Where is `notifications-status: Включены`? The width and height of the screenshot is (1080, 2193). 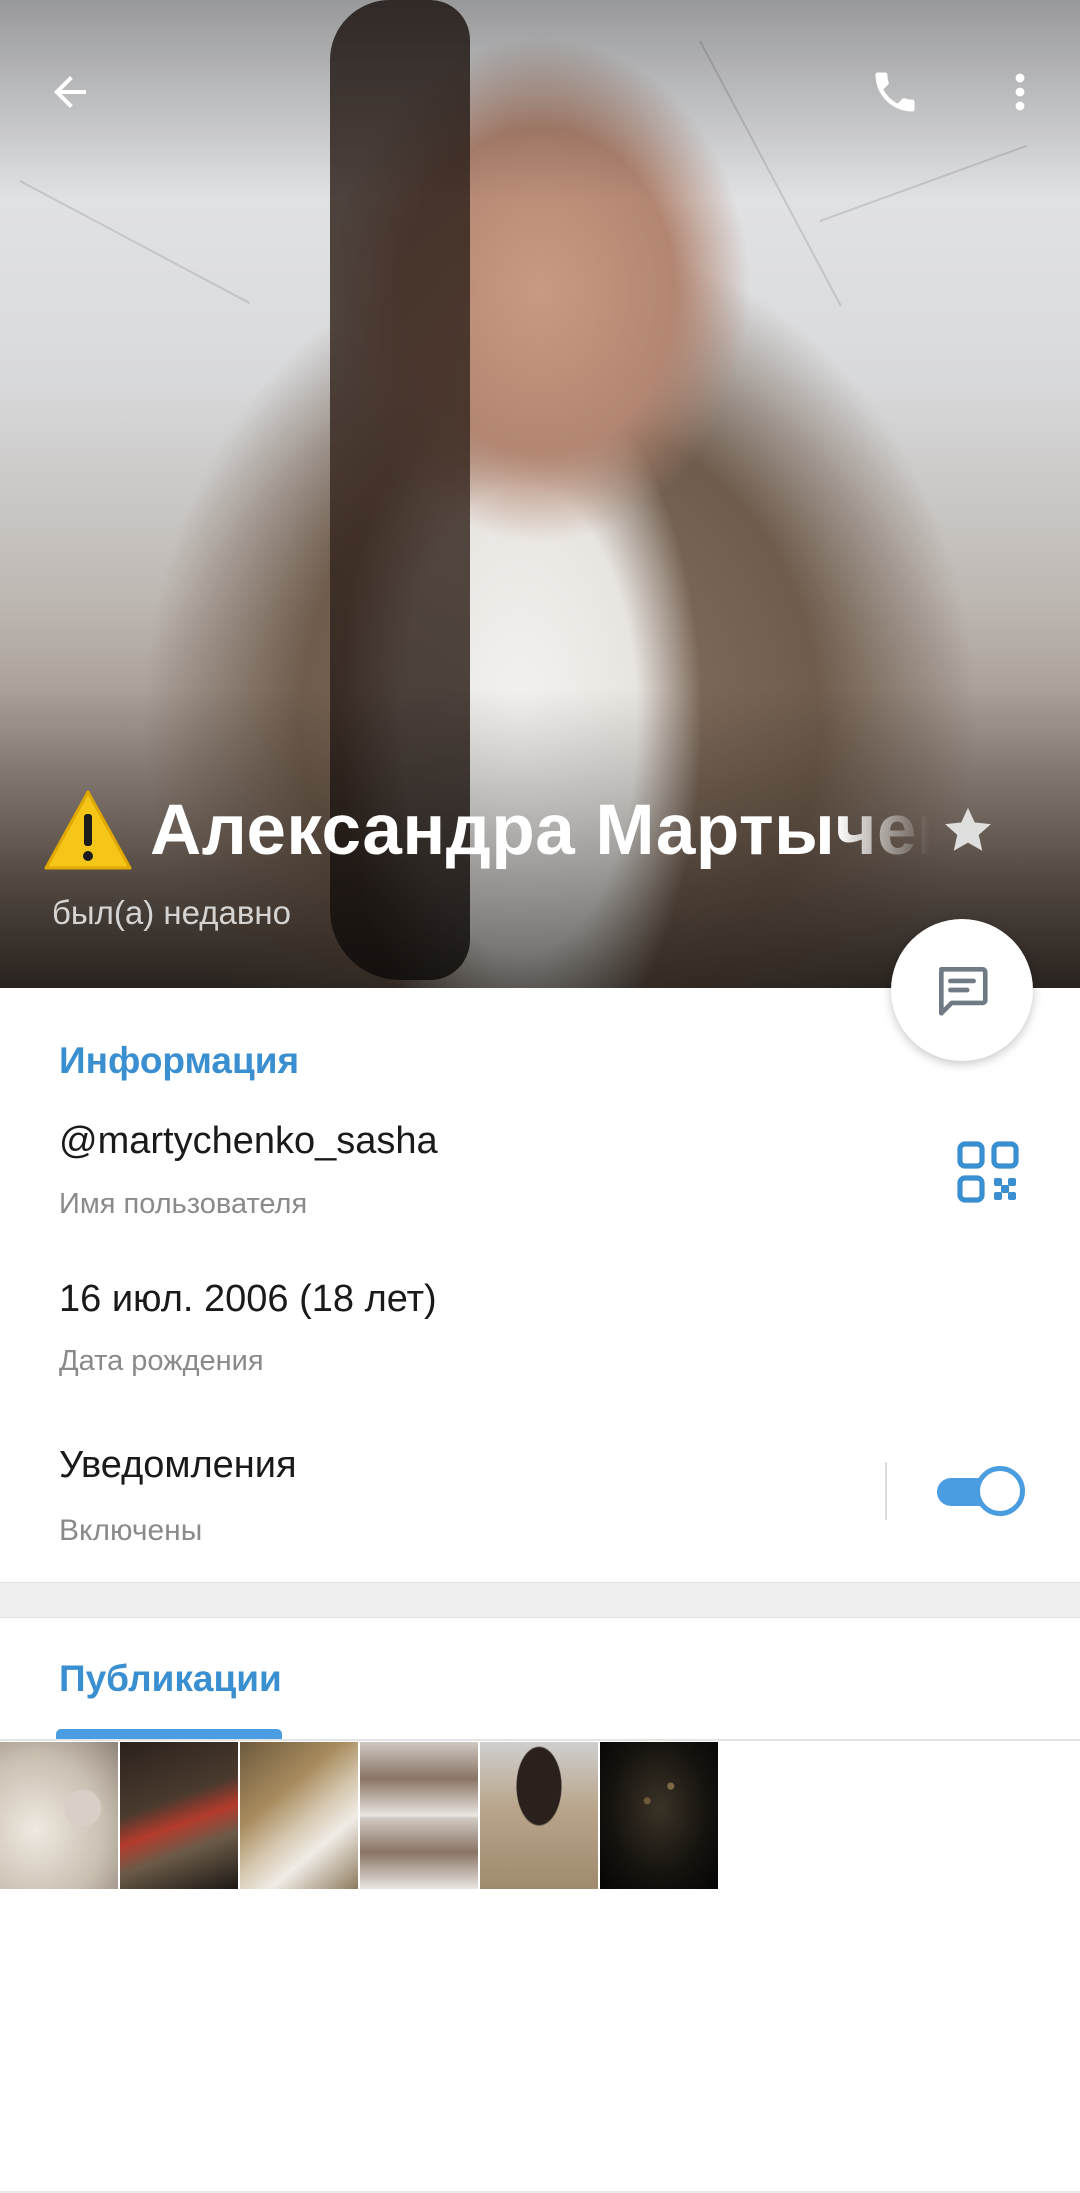 notifications-status: Включены is located at coordinates (131, 1530).